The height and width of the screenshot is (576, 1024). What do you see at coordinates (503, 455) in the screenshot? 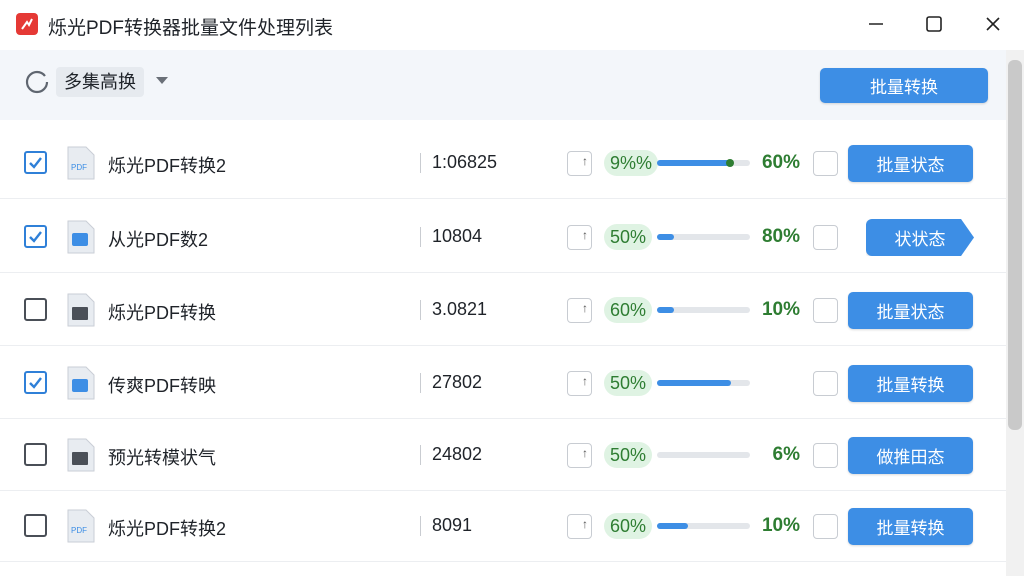
I see `table-row: 预光转模状气 24802 ↑ 50% 6% 做推田态` at bounding box center [503, 455].